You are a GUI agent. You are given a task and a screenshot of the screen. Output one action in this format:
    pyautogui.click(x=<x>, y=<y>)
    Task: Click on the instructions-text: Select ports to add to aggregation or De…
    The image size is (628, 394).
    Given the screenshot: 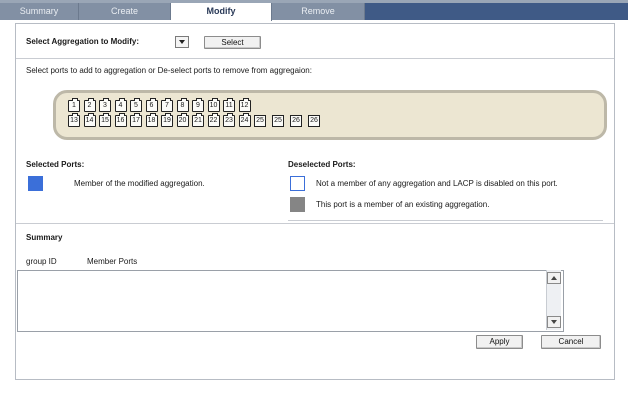 What is the action you would take?
    pyautogui.click(x=169, y=70)
    